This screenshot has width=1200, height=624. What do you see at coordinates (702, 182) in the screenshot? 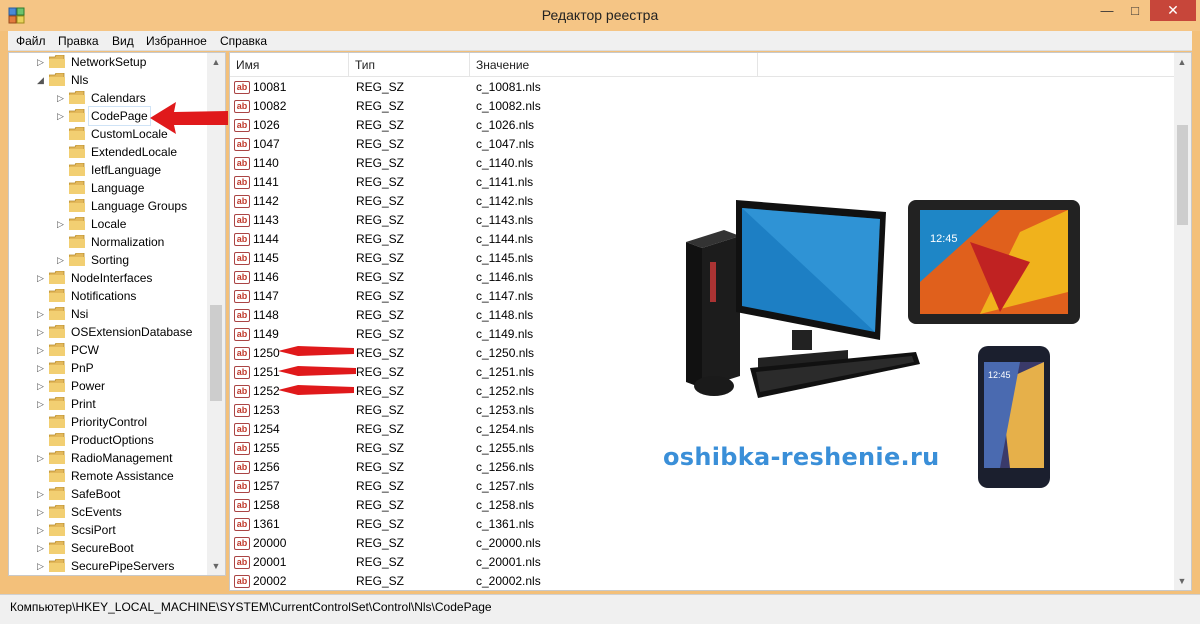
I see `table-row: ab 1141 REG_SZ c_1141.nls` at bounding box center [702, 182].